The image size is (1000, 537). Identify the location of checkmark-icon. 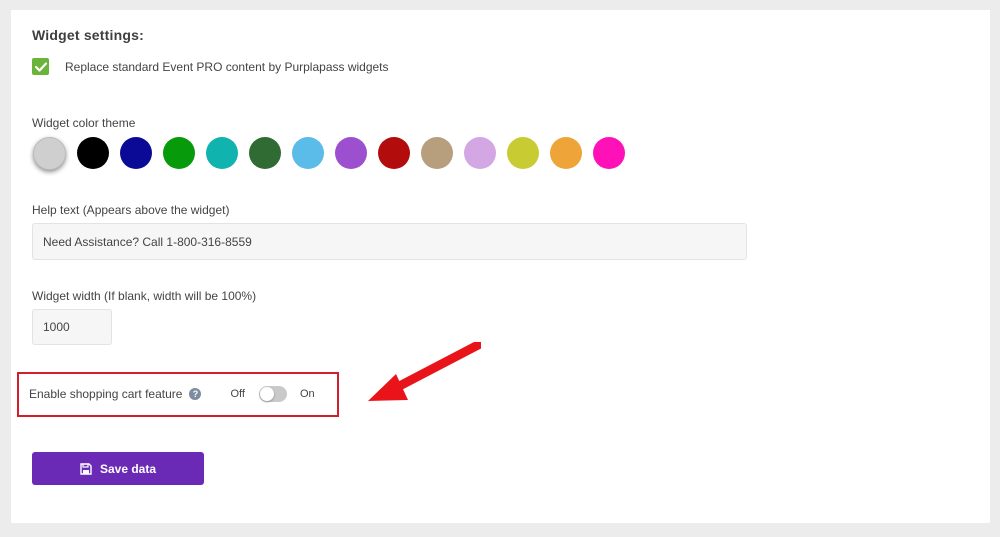
(40, 66).